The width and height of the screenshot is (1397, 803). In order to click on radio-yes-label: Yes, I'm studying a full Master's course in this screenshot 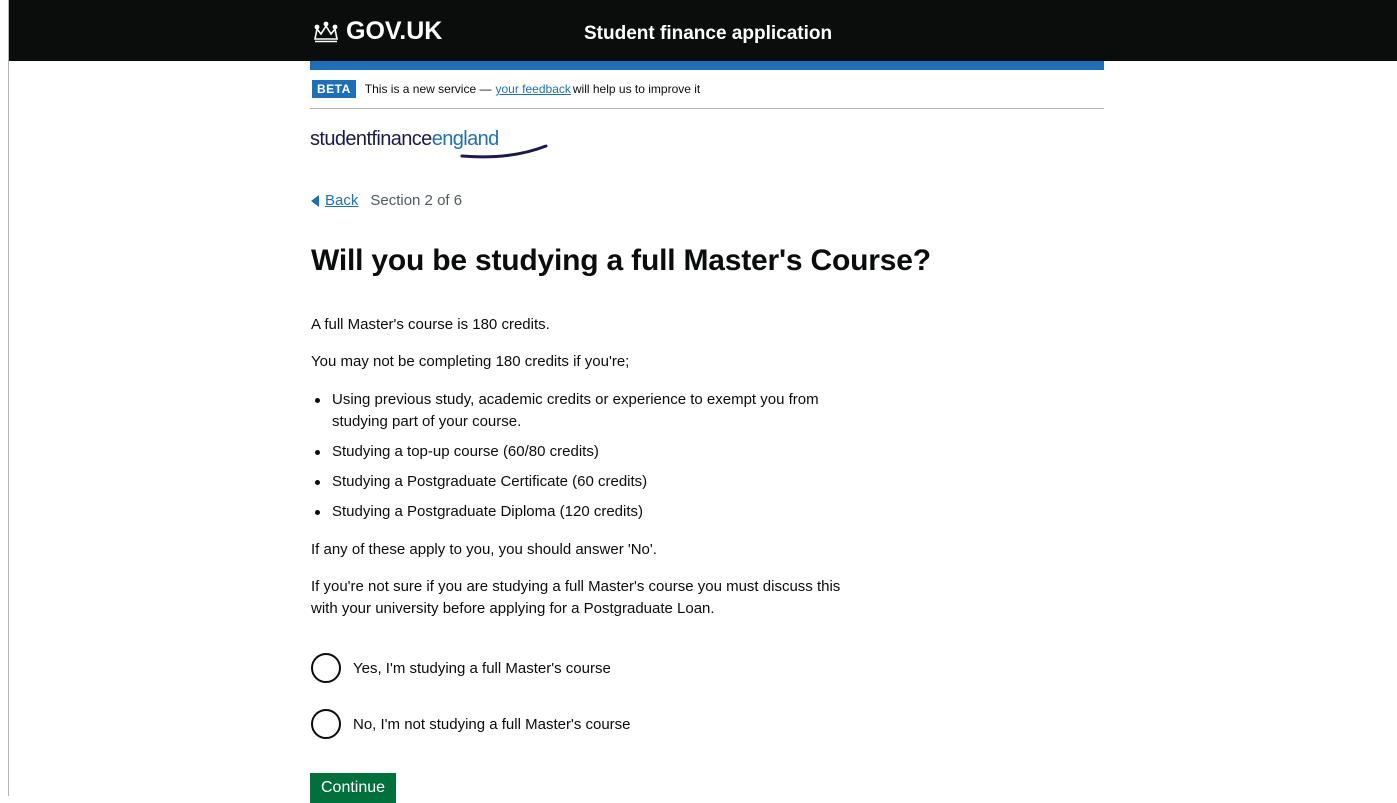, I will do `click(482, 668)`.